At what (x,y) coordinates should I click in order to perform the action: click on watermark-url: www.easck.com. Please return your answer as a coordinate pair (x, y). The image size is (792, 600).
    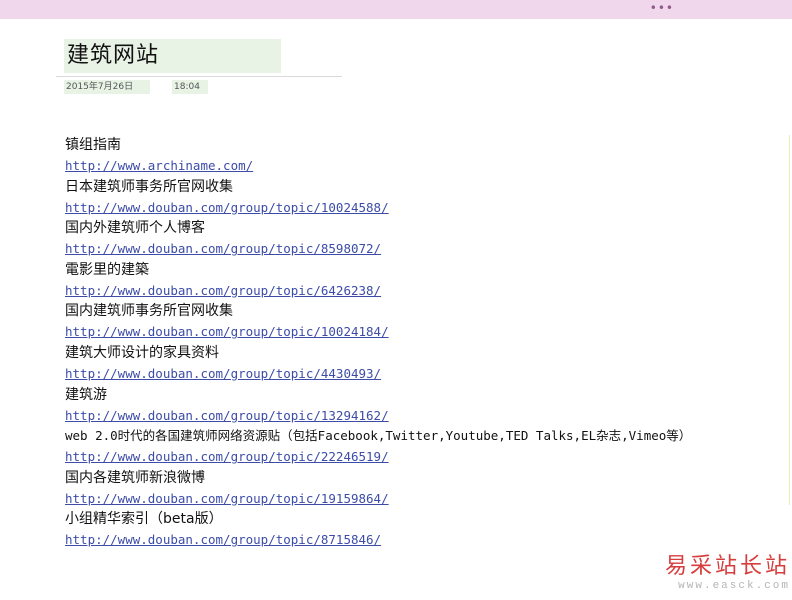
    Looking at the image, I should click on (734, 586).